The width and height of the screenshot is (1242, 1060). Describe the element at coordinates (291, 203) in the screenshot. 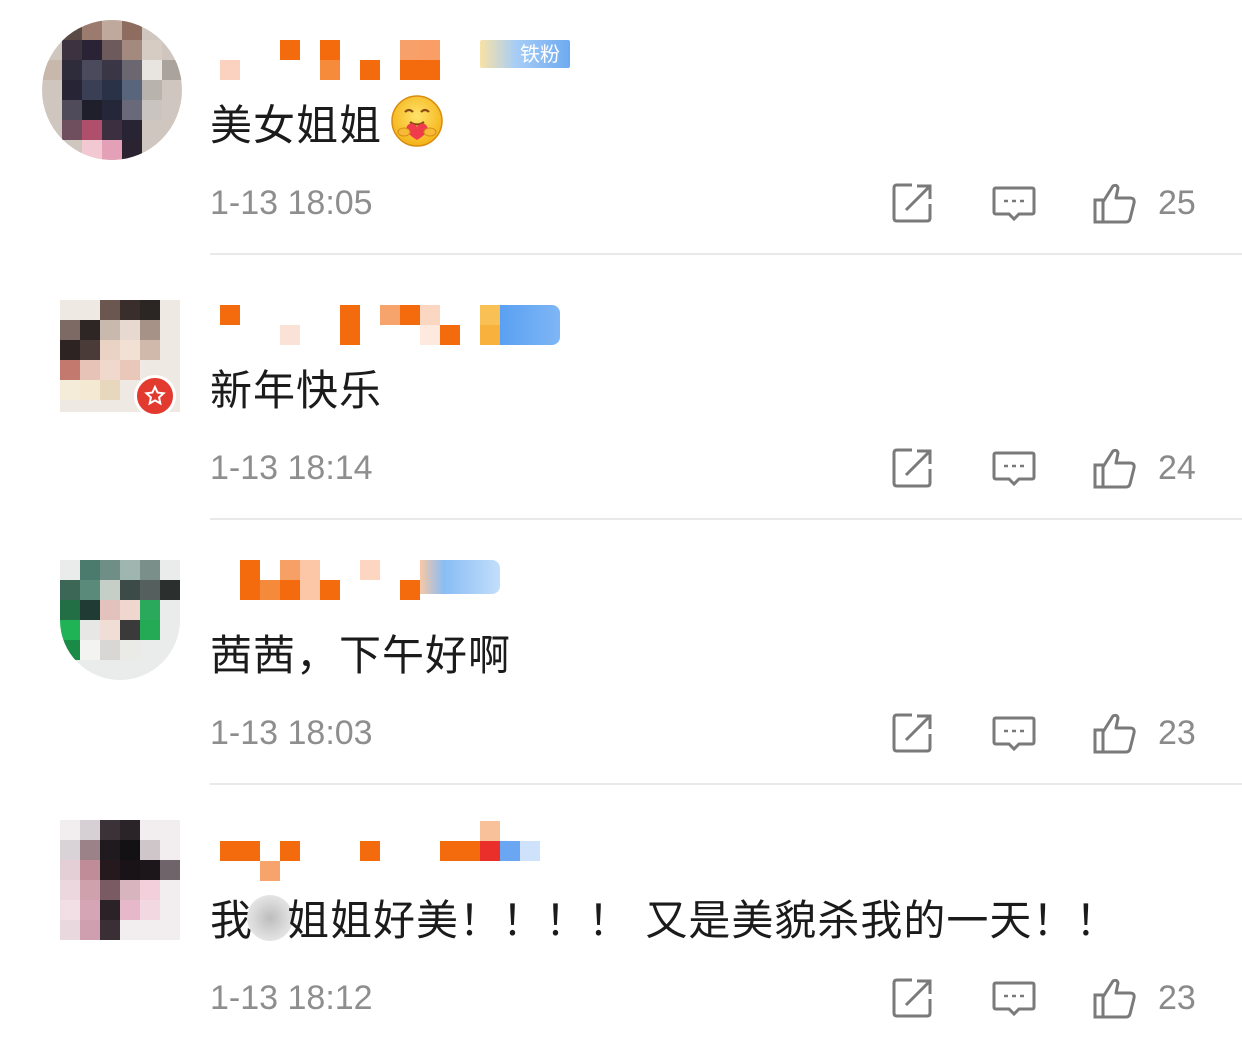

I see `comment-time: 1-13 18:05` at that location.